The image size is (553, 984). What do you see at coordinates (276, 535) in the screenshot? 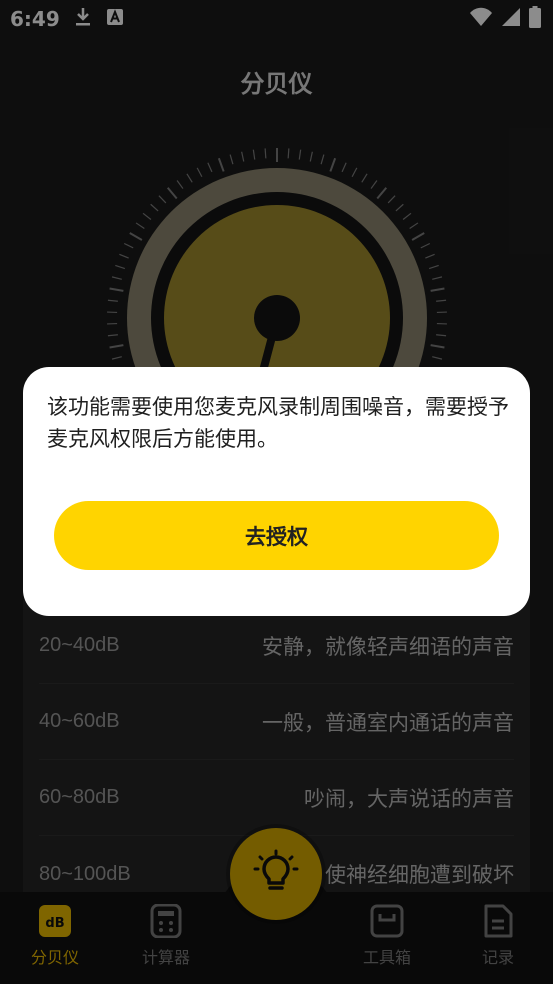
I see `authorize-button: 去授权` at bounding box center [276, 535].